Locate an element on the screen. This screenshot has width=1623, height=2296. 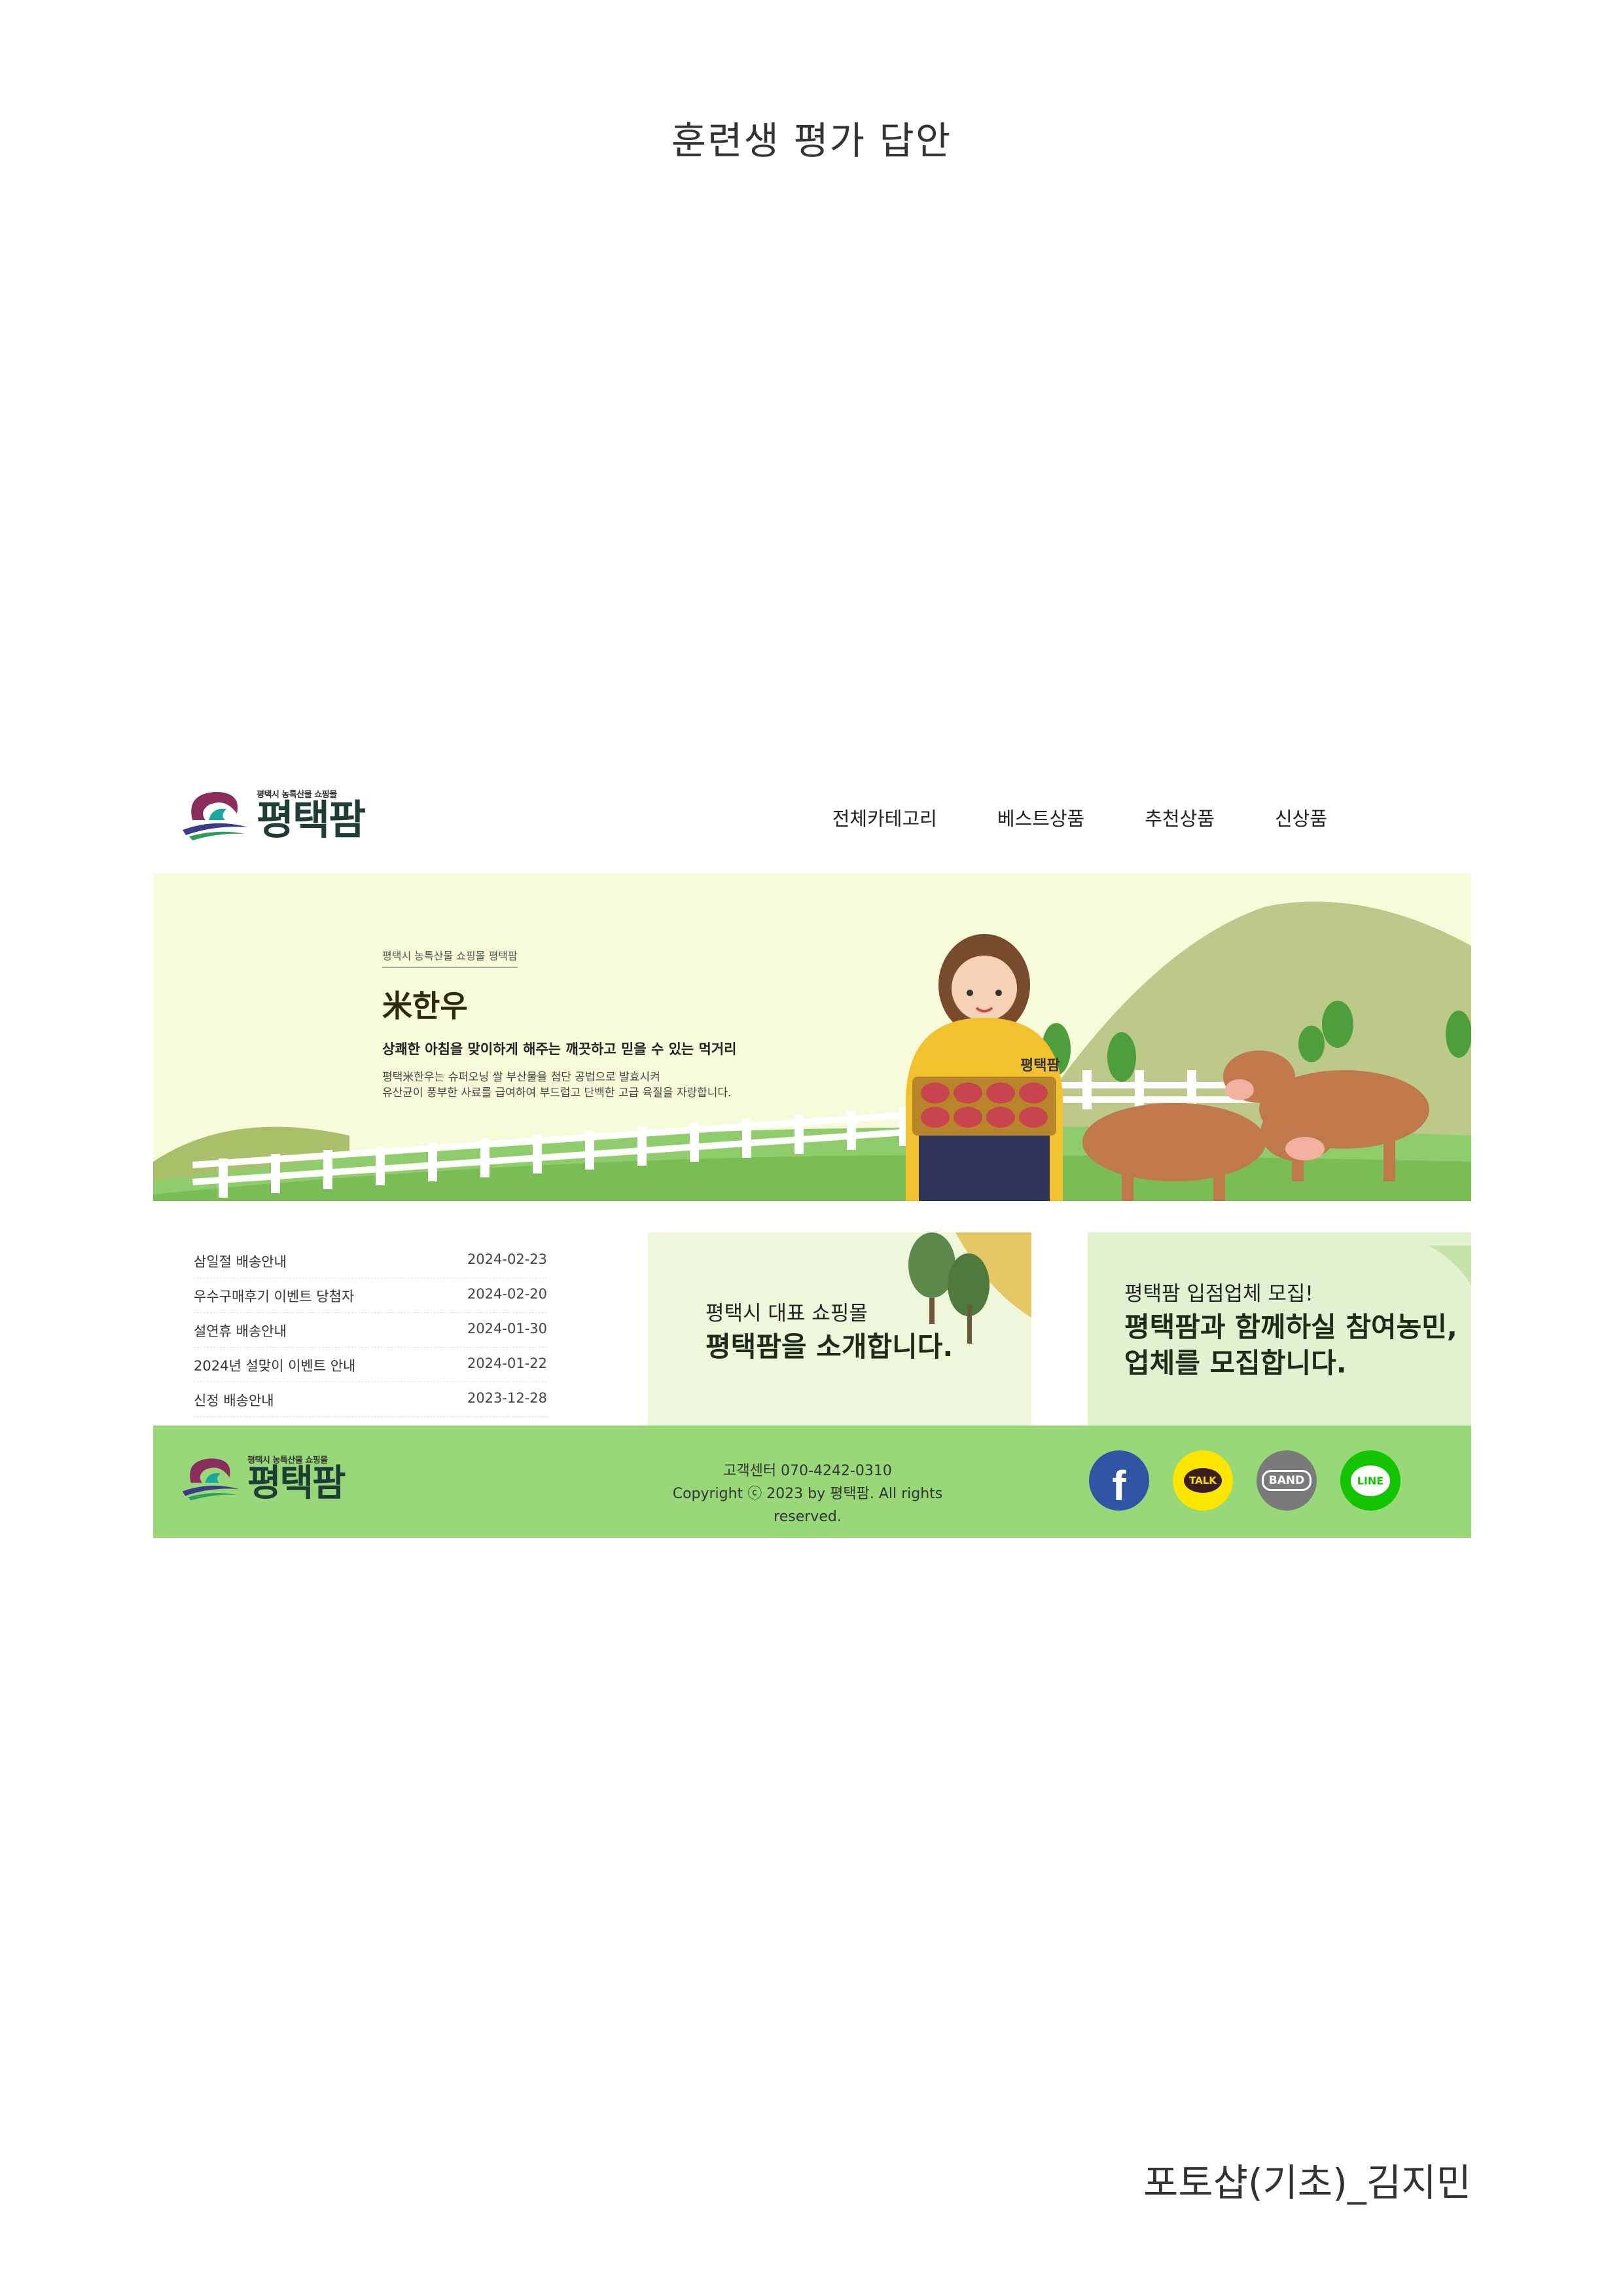
band-glyph: BAND is located at coordinates (1286, 1481).